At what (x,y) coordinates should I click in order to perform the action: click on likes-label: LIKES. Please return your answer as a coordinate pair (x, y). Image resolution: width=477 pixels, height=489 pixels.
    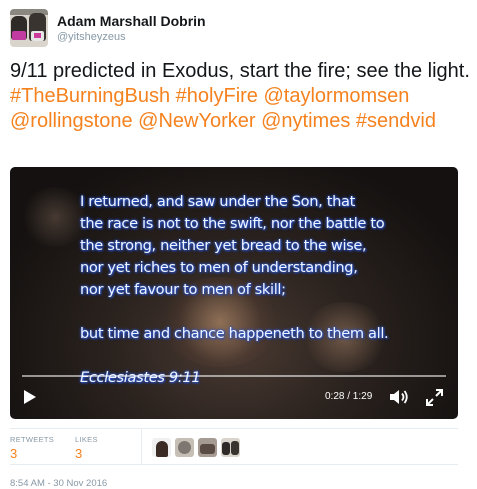
    Looking at the image, I should click on (86, 439).